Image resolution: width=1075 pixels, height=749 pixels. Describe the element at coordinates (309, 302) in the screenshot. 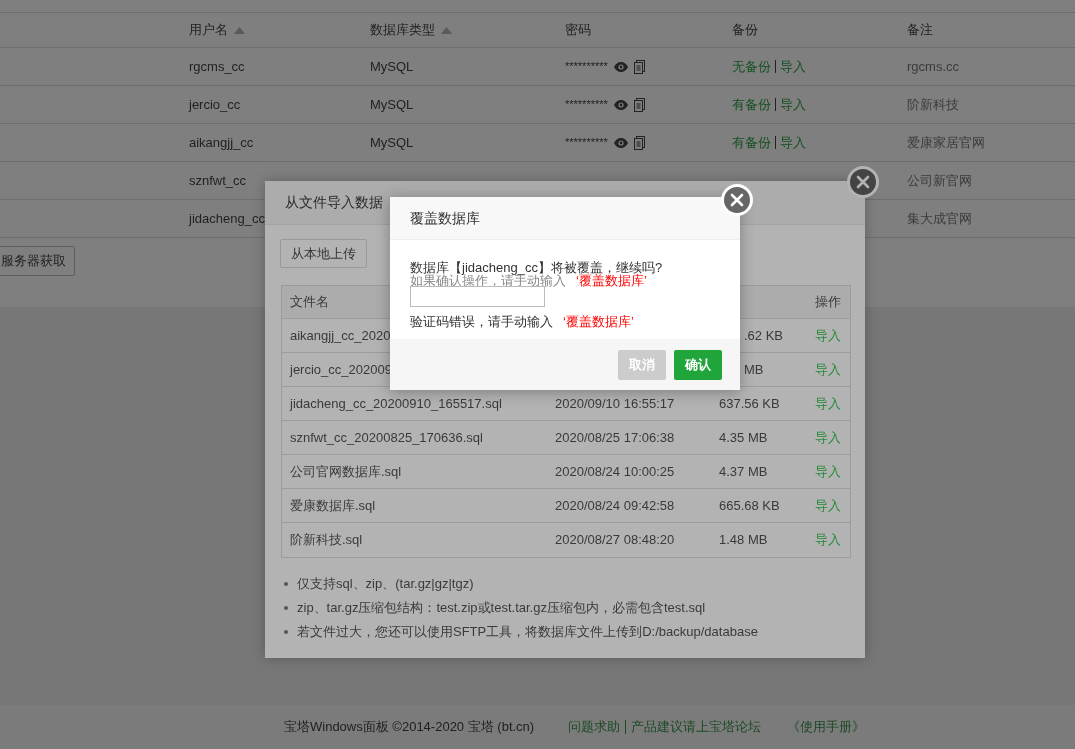

I see `column-header: 文件名` at that location.